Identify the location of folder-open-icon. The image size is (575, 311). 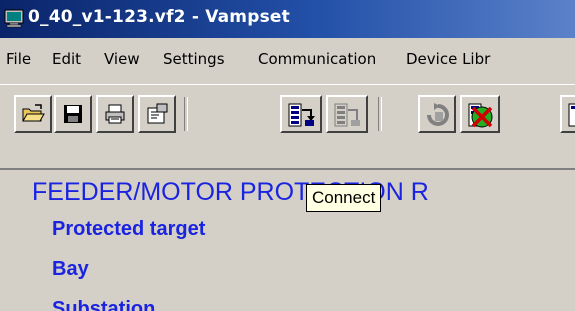
(33, 113).